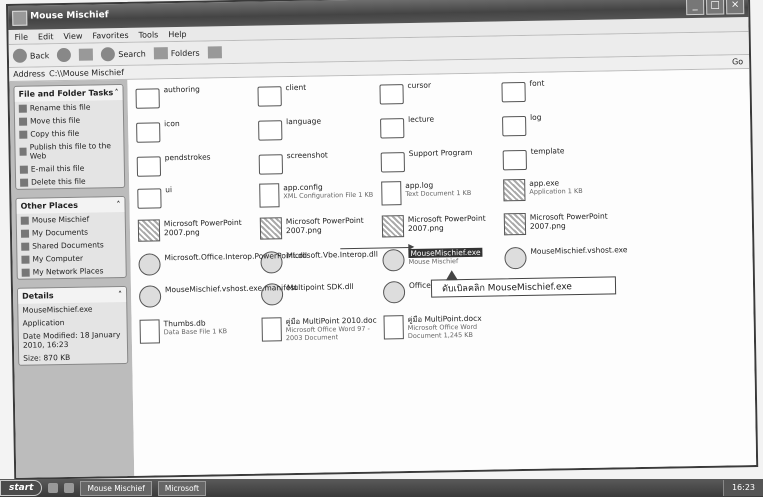  Describe the element at coordinates (21, 488) in the screenshot. I see `start-button: start` at that location.